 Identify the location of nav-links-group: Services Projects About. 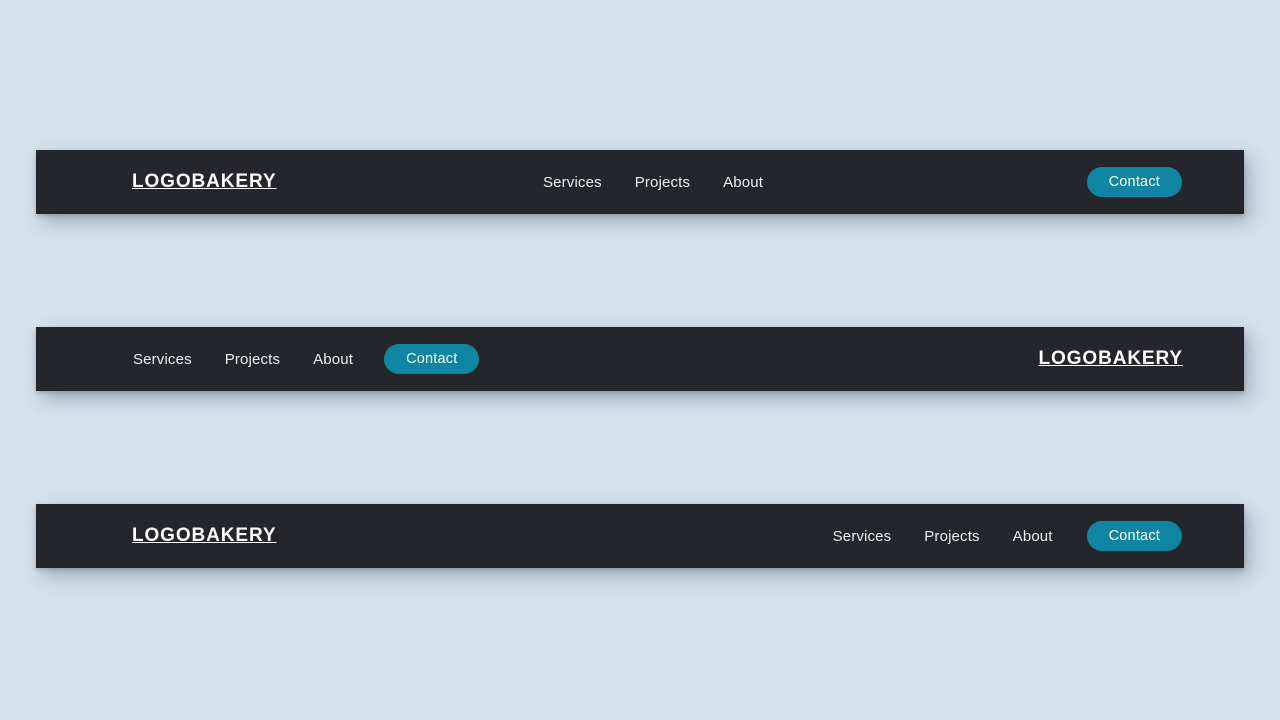
(653, 182).